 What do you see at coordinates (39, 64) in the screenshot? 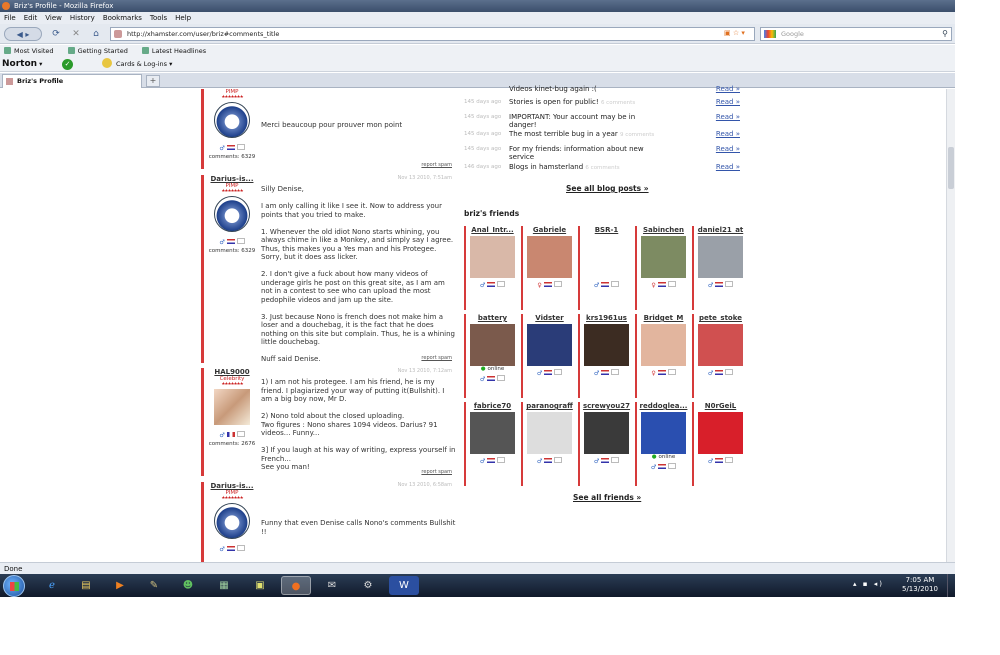
I see `norton-dropdown-icon: ▾` at bounding box center [39, 64].